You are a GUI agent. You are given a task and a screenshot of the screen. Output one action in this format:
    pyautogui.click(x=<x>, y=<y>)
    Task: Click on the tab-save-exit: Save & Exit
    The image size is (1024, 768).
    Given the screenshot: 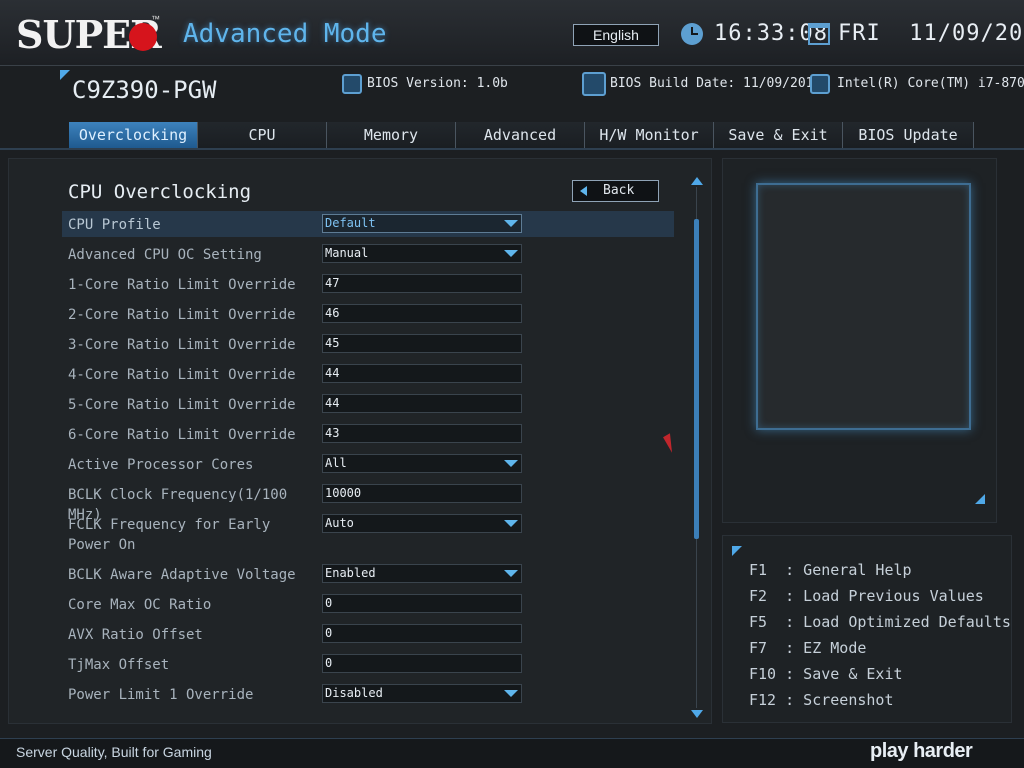 What is the action you would take?
    pyautogui.click(x=778, y=135)
    